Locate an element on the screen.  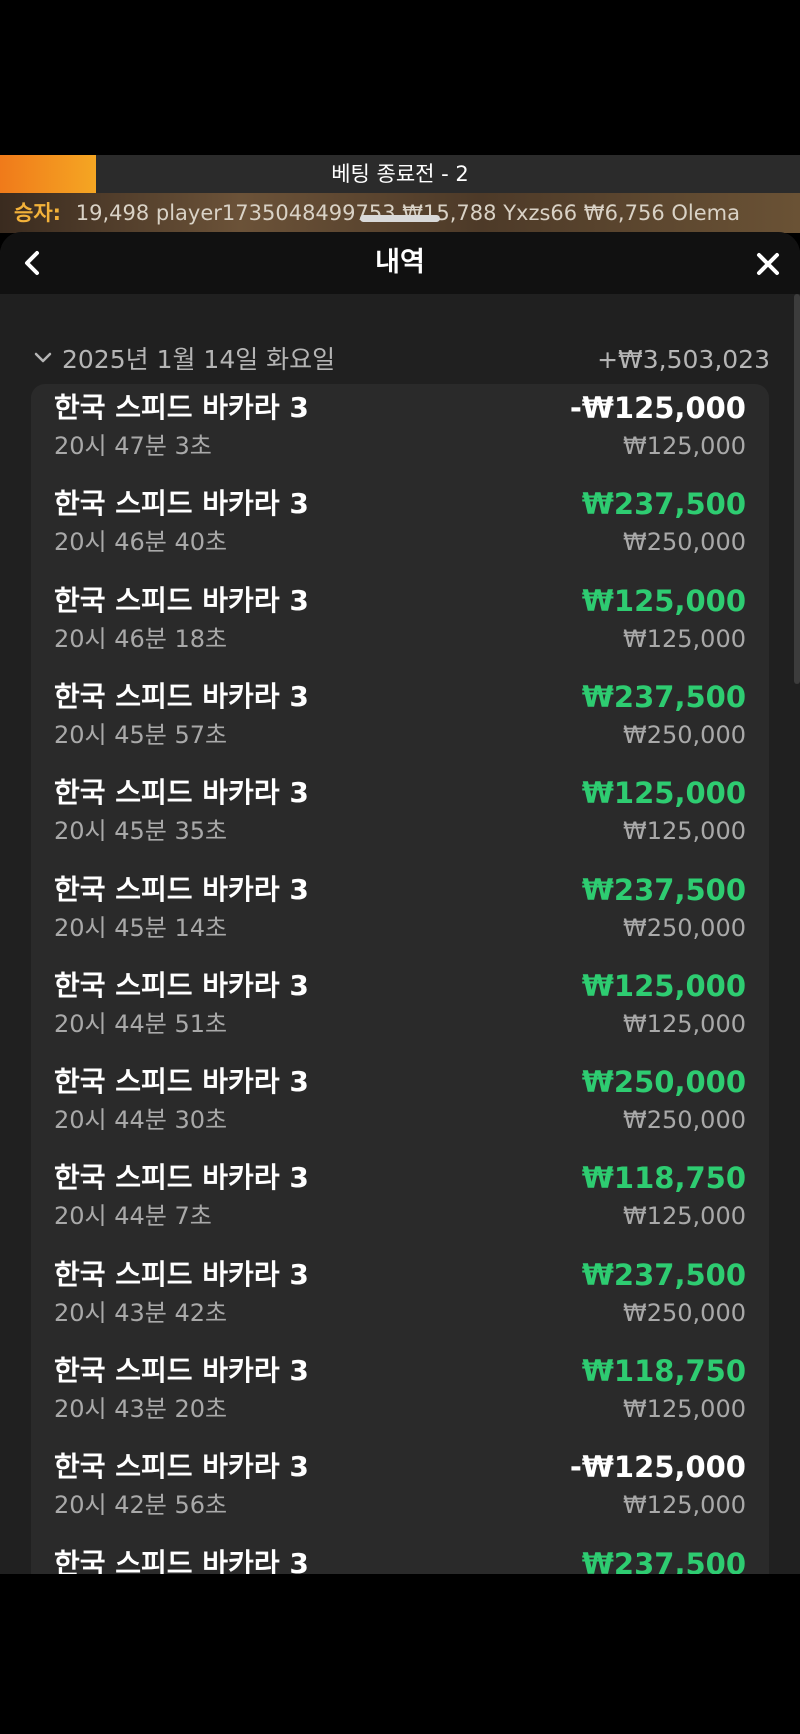
bet-time: 20시 45분 14초 is located at coordinates (141, 927).